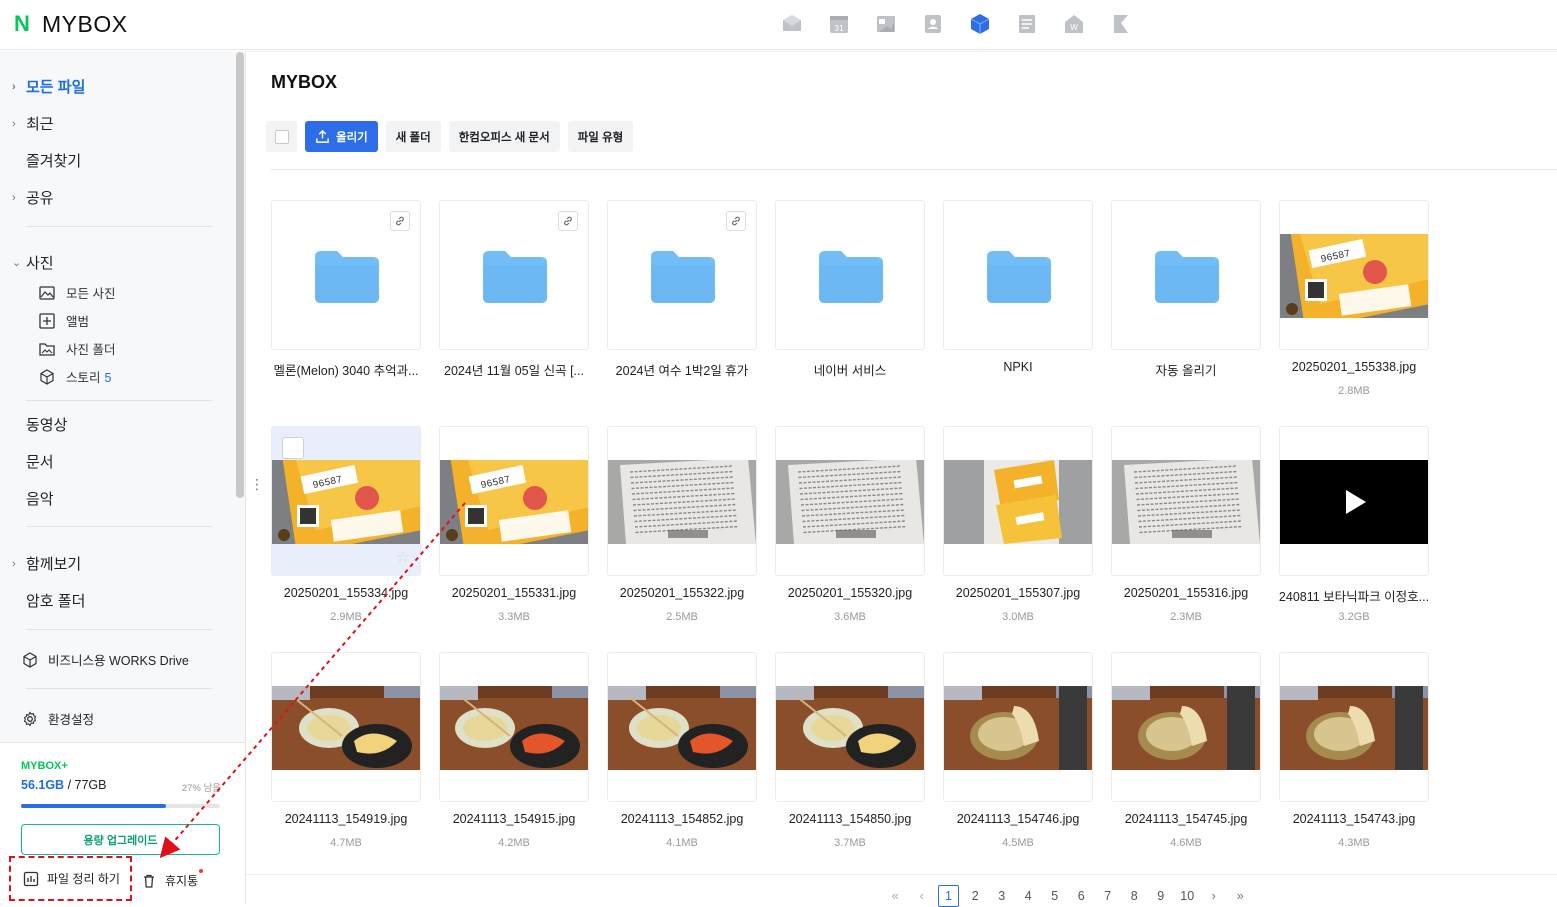  Describe the element at coordinates (1161, 896) in the screenshot. I see `page-number: 9` at that location.